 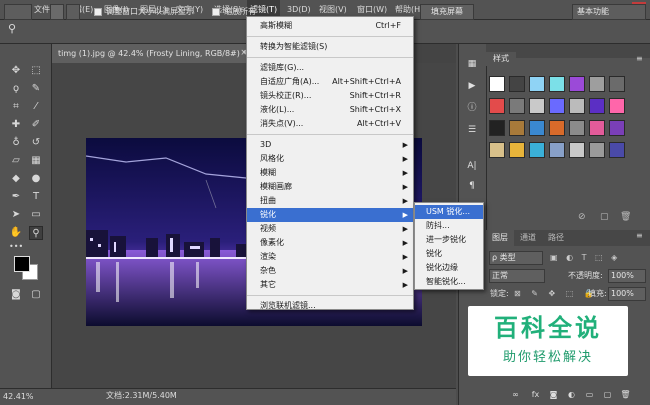 What do you see at coordinates (16, 89) in the screenshot?
I see `lasso-tool-icon: ϙ` at bounding box center [16, 89].